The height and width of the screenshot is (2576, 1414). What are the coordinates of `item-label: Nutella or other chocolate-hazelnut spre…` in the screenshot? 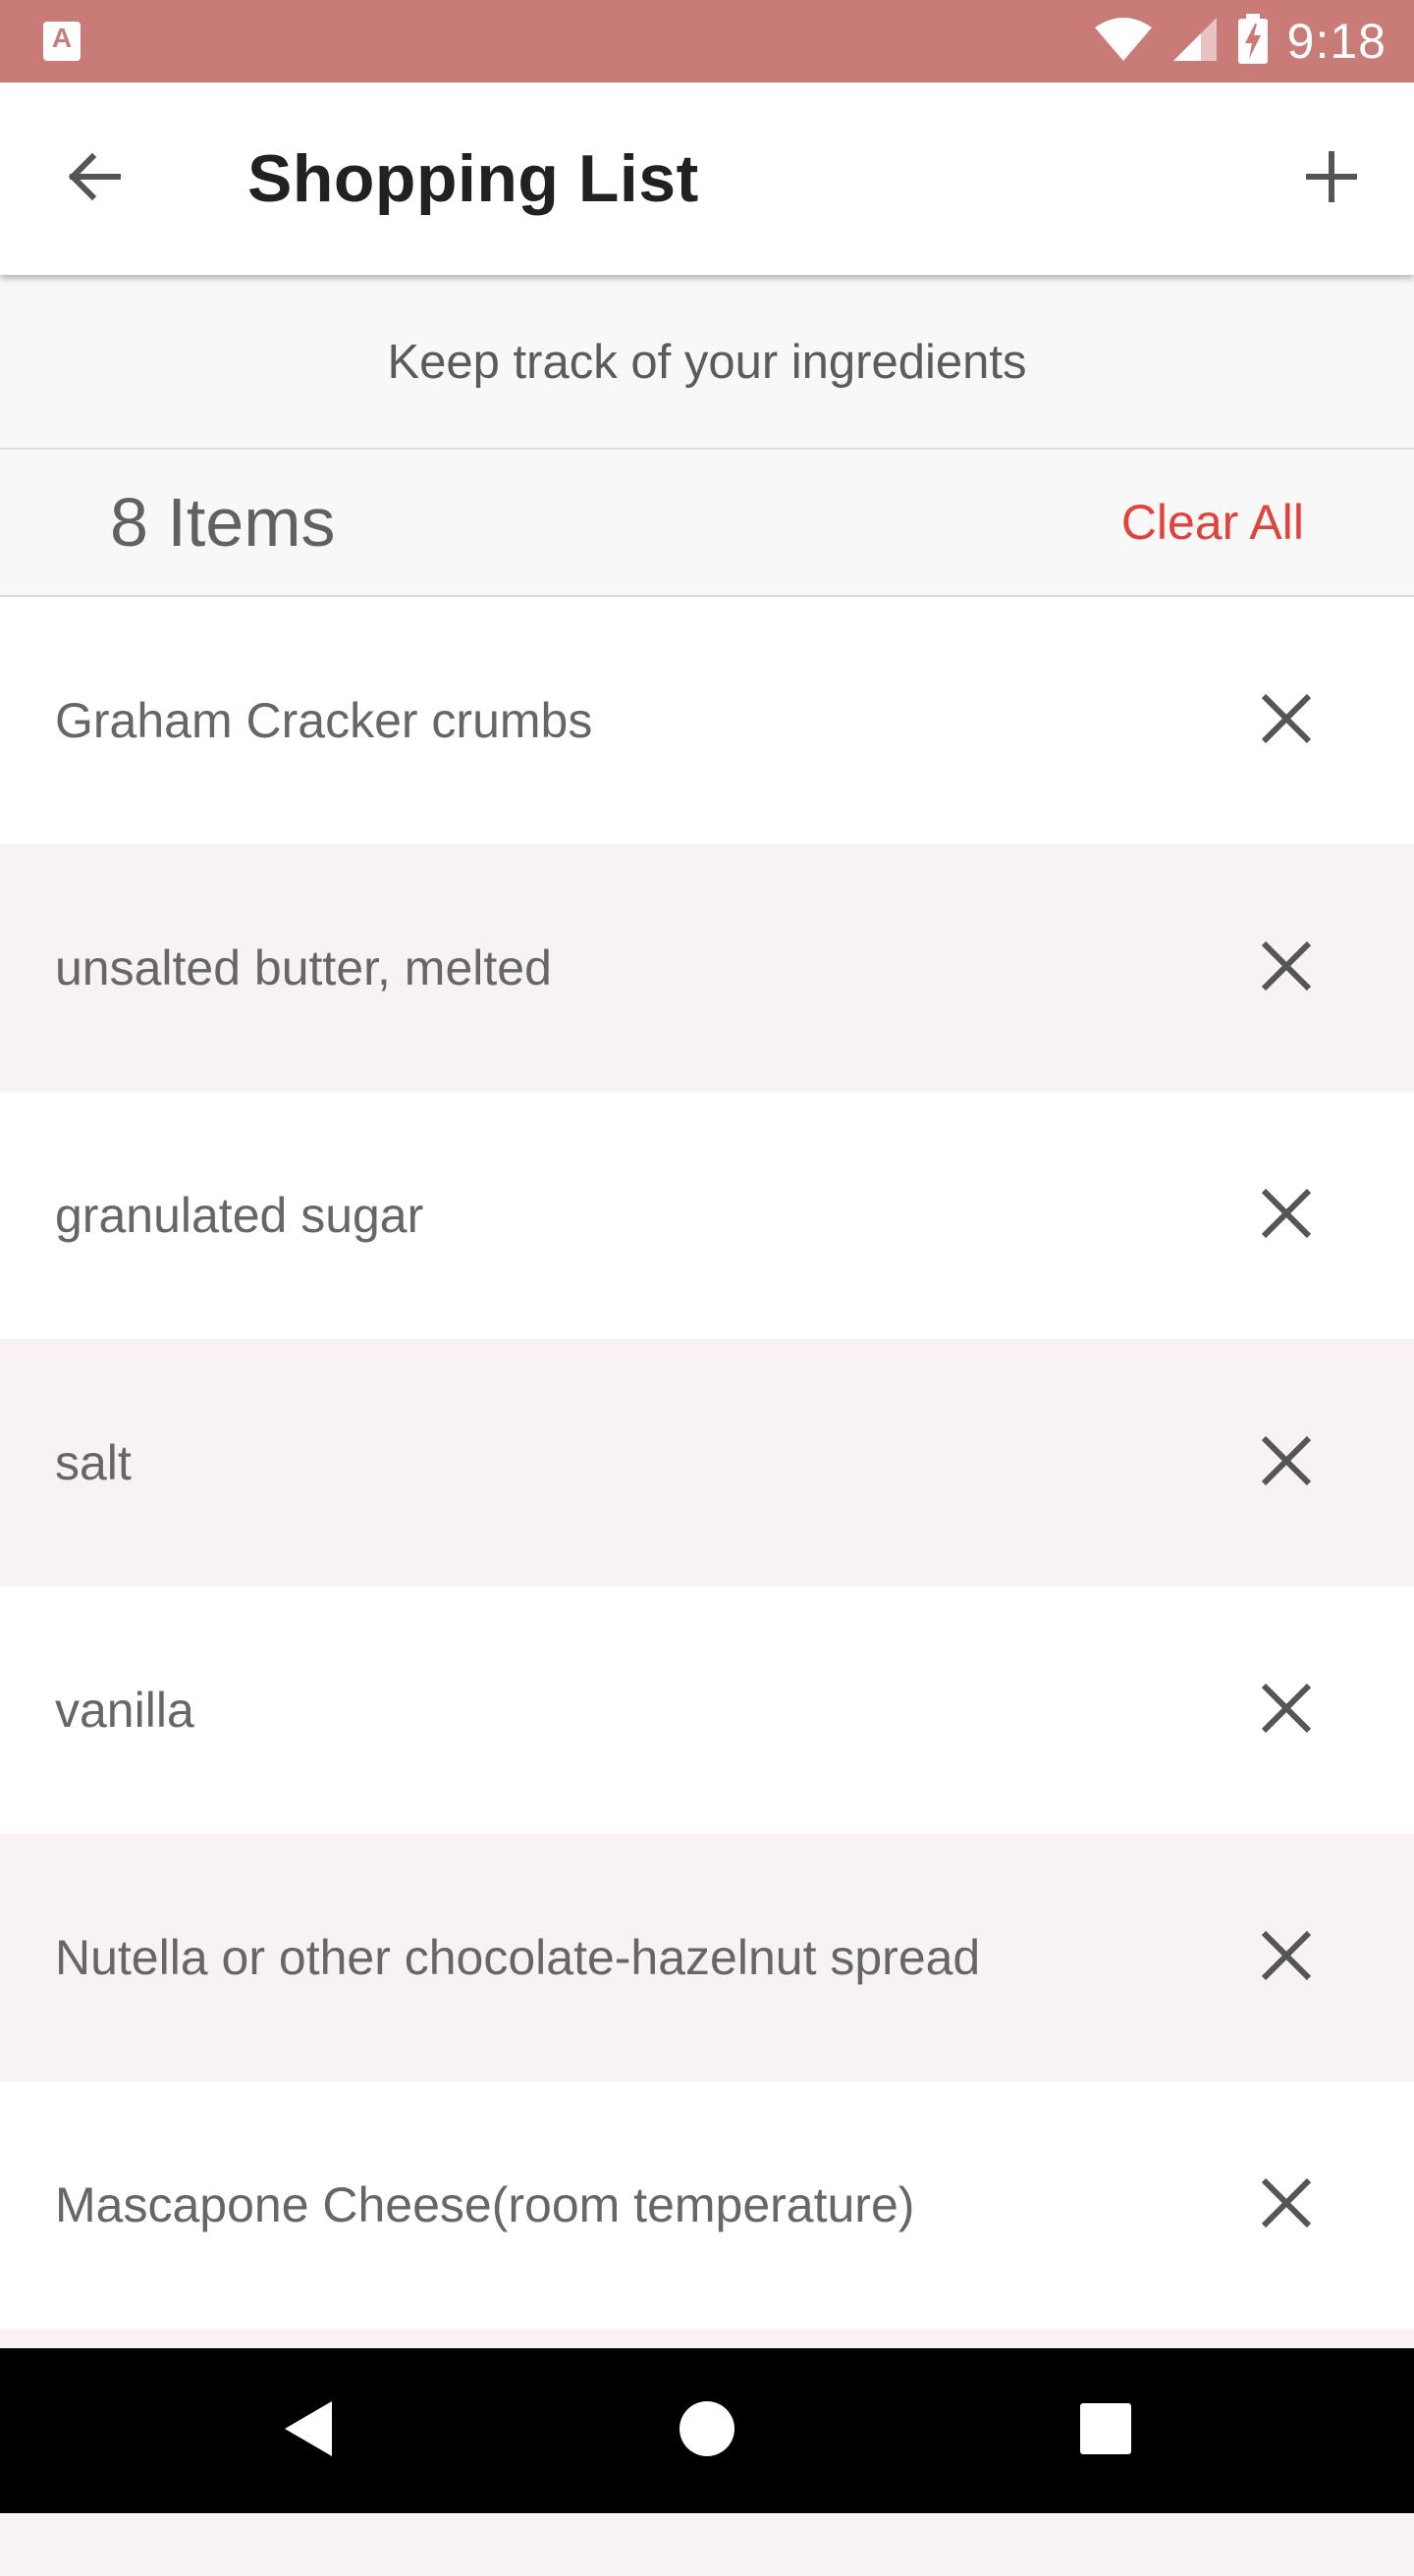 It's located at (518, 1957).